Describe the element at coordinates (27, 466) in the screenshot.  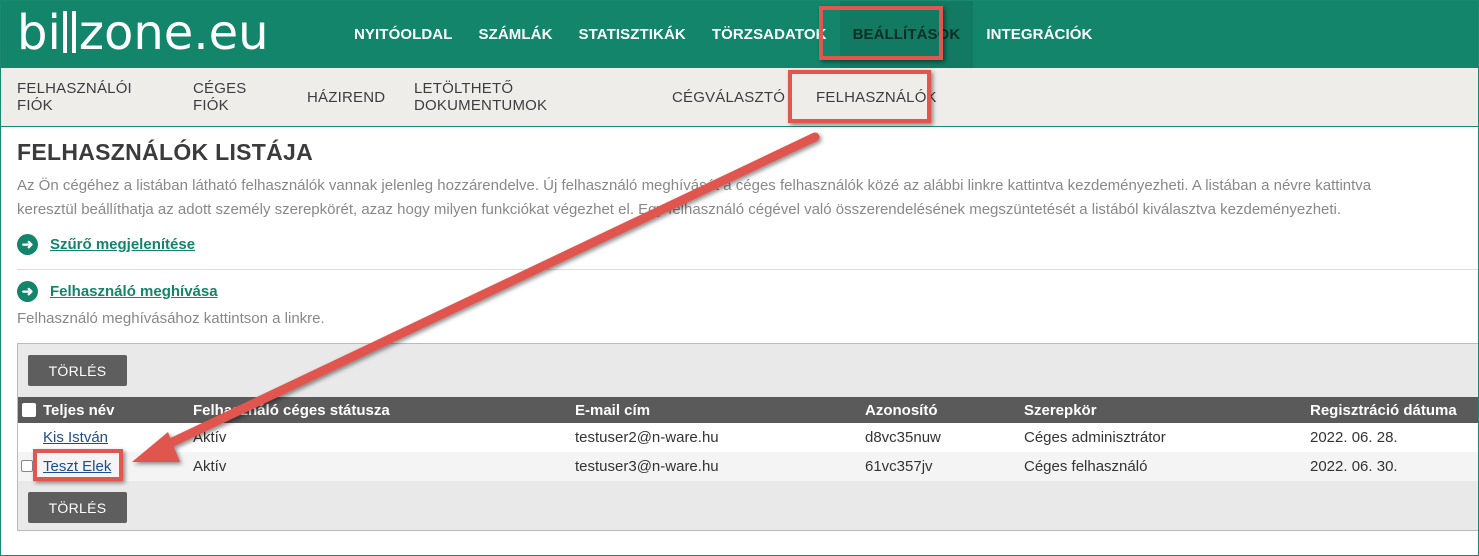
I see `row-checkbox` at that location.